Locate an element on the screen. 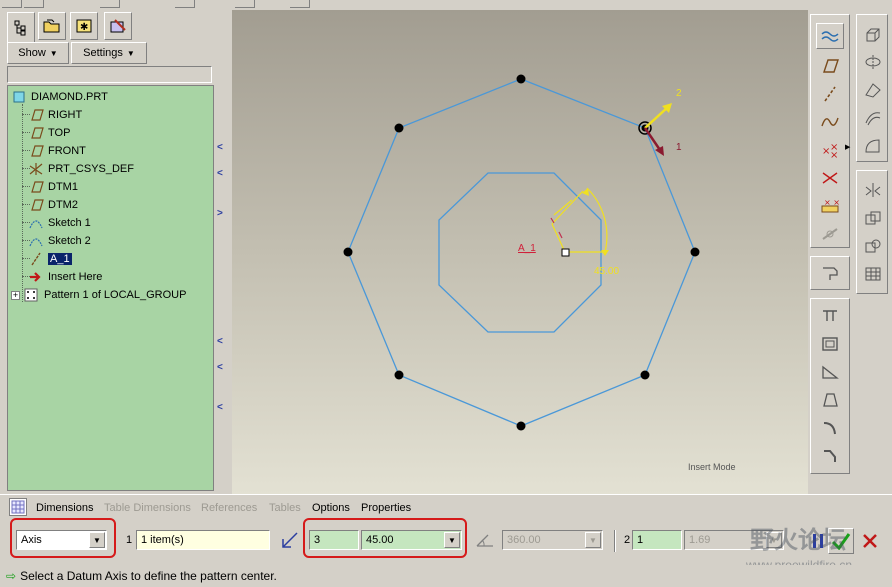 The height and width of the screenshot is (587, 892). datum-link-button is located at coordinates (830, 234).